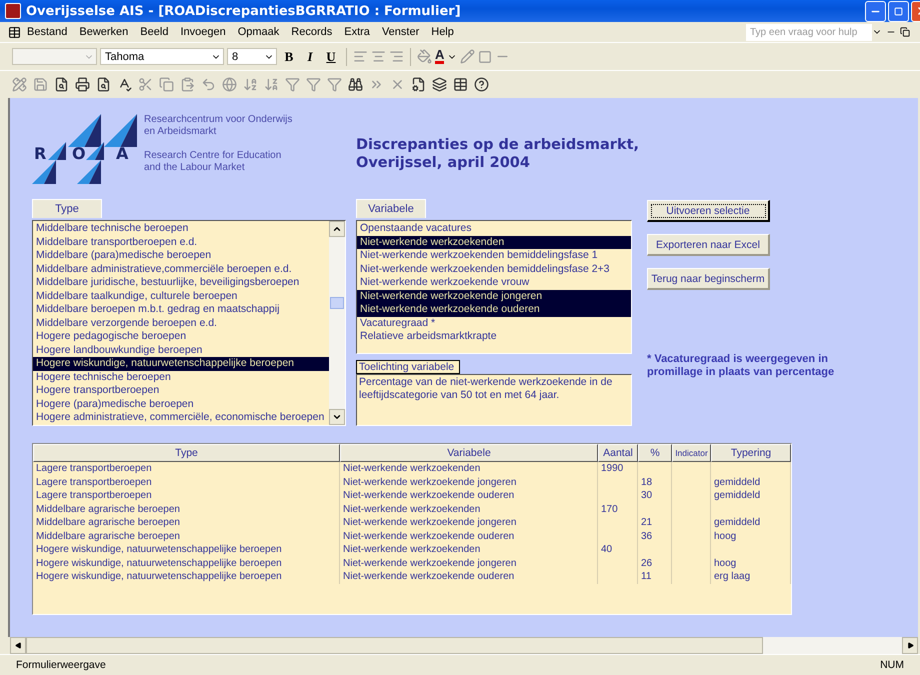 This screenshot has height=675, width=920. I want to click on type-list, so click(189, 323).